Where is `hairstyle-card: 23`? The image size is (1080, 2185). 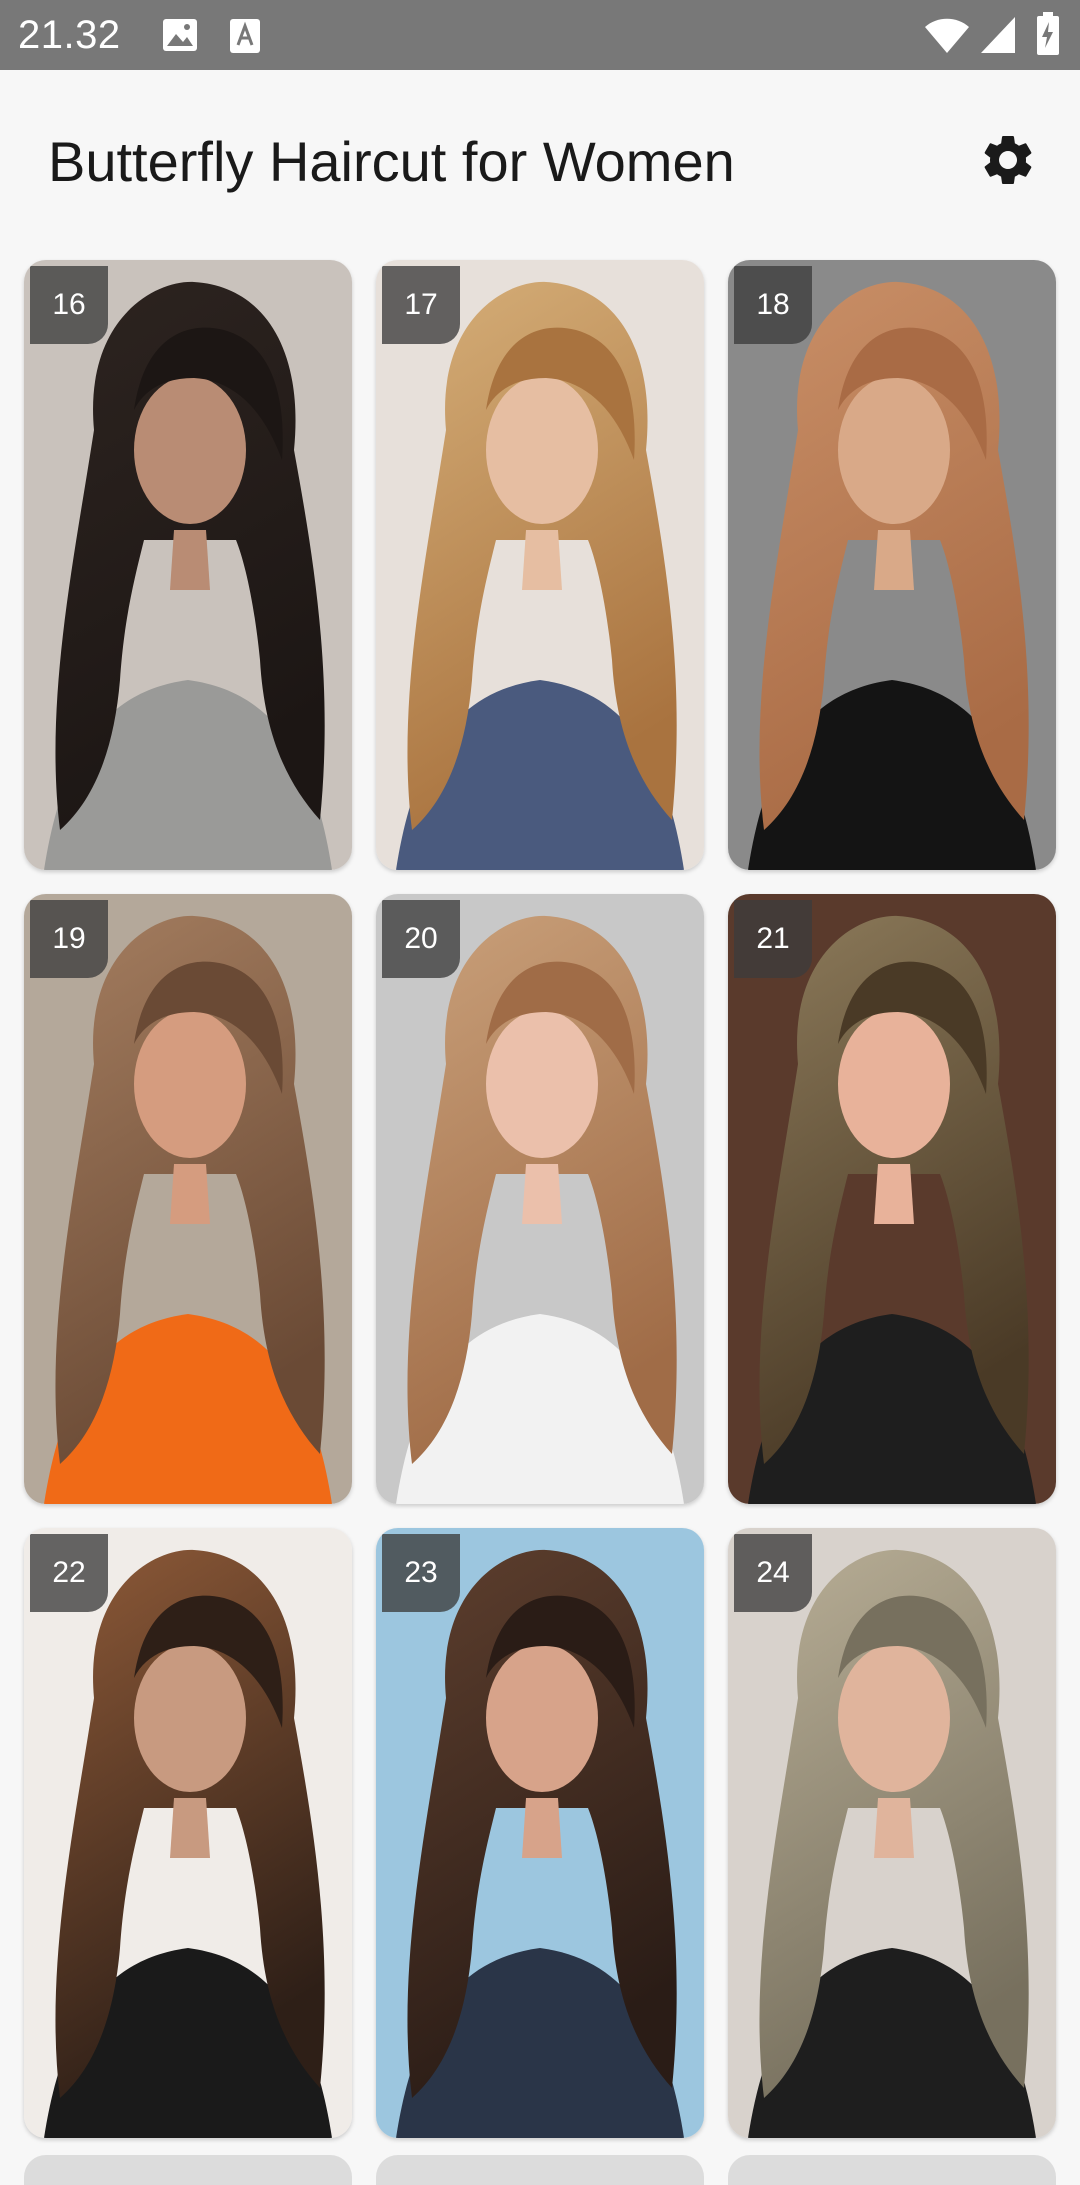
hairstyle-card: 23 is located at coordinates (540, 1833).